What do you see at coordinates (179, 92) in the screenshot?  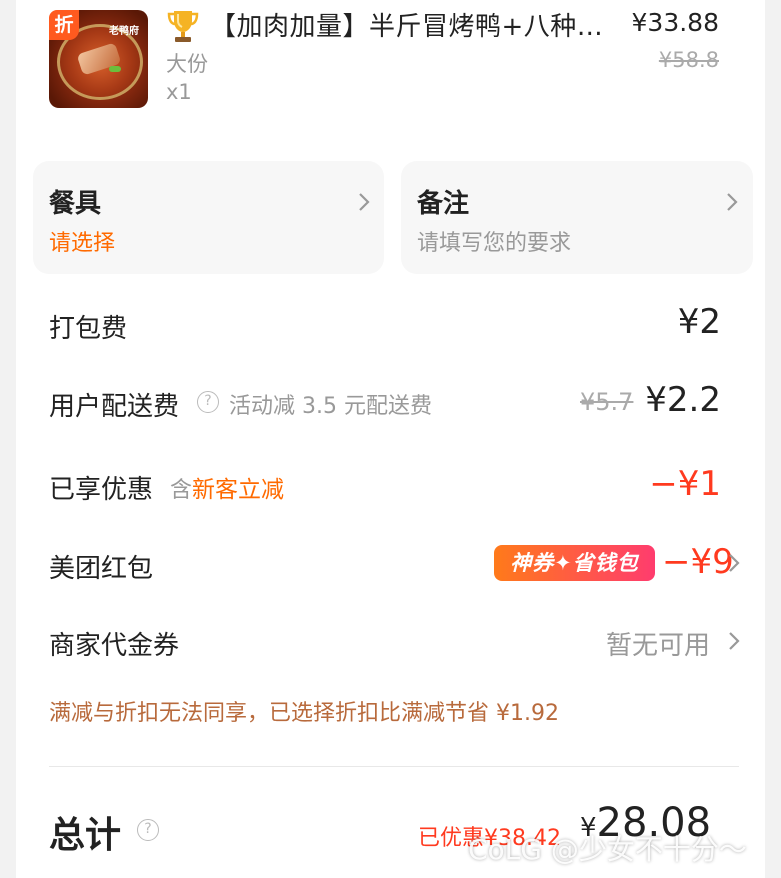 I see `product-quantity: x1` at bounding box center [179, 92].